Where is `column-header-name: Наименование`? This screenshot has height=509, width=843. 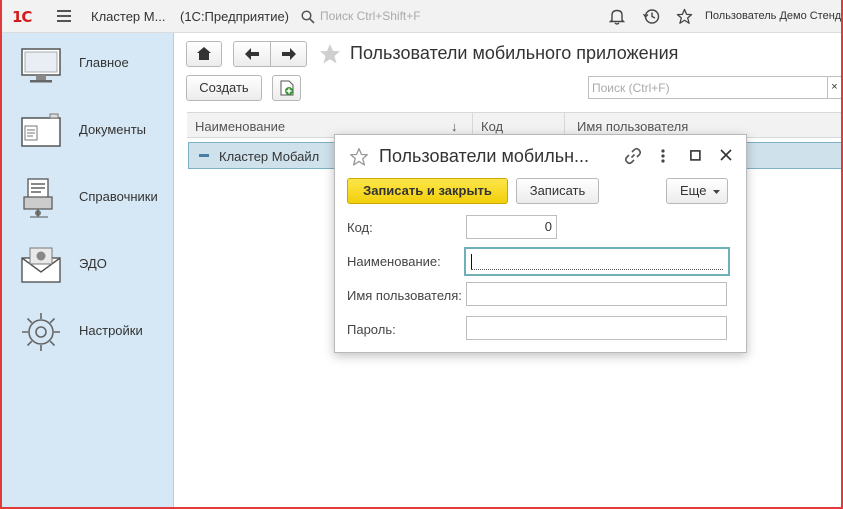 column-header-name: Наименование is located at coordinates (240, 126).